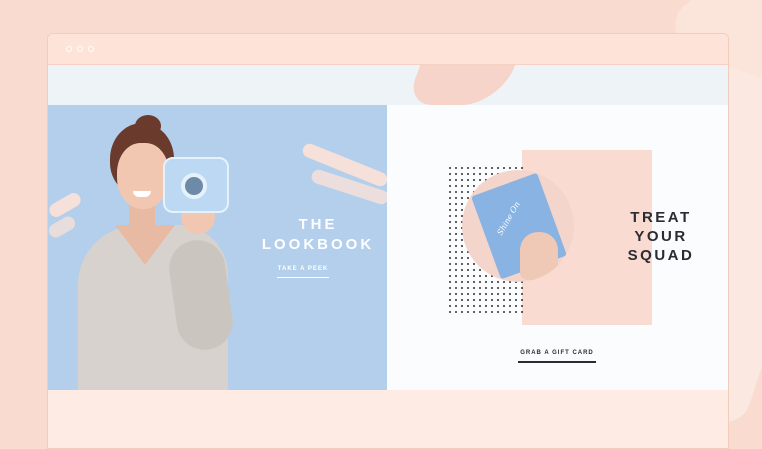  Describe the element at coordinates (661, 255) in the screenshot. I see `squad-heading-line3: SQUAD` at that location.